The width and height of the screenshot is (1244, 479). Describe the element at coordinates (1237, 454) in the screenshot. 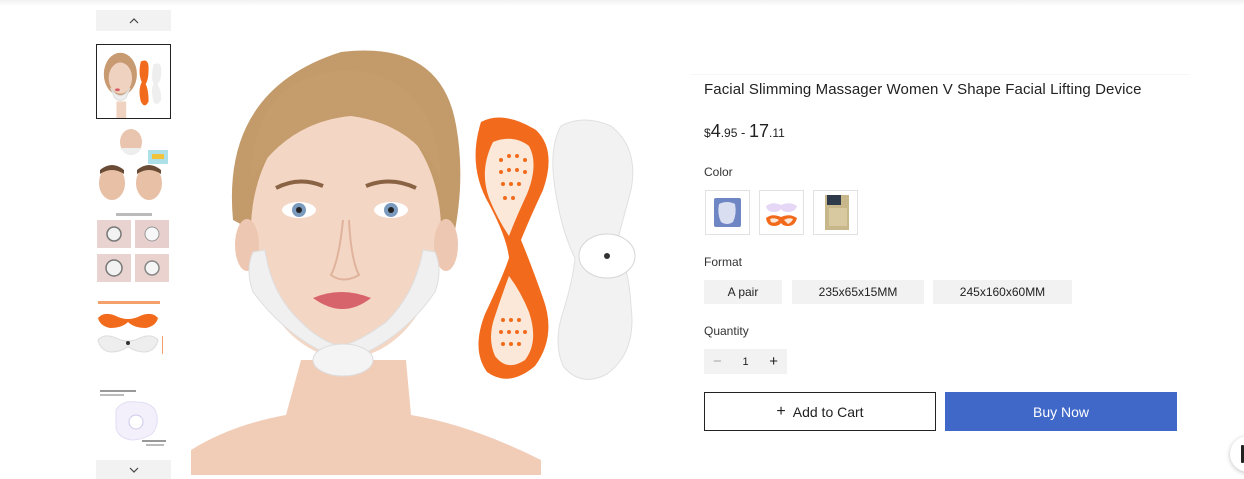

I see `chat-widget-button` at that location.